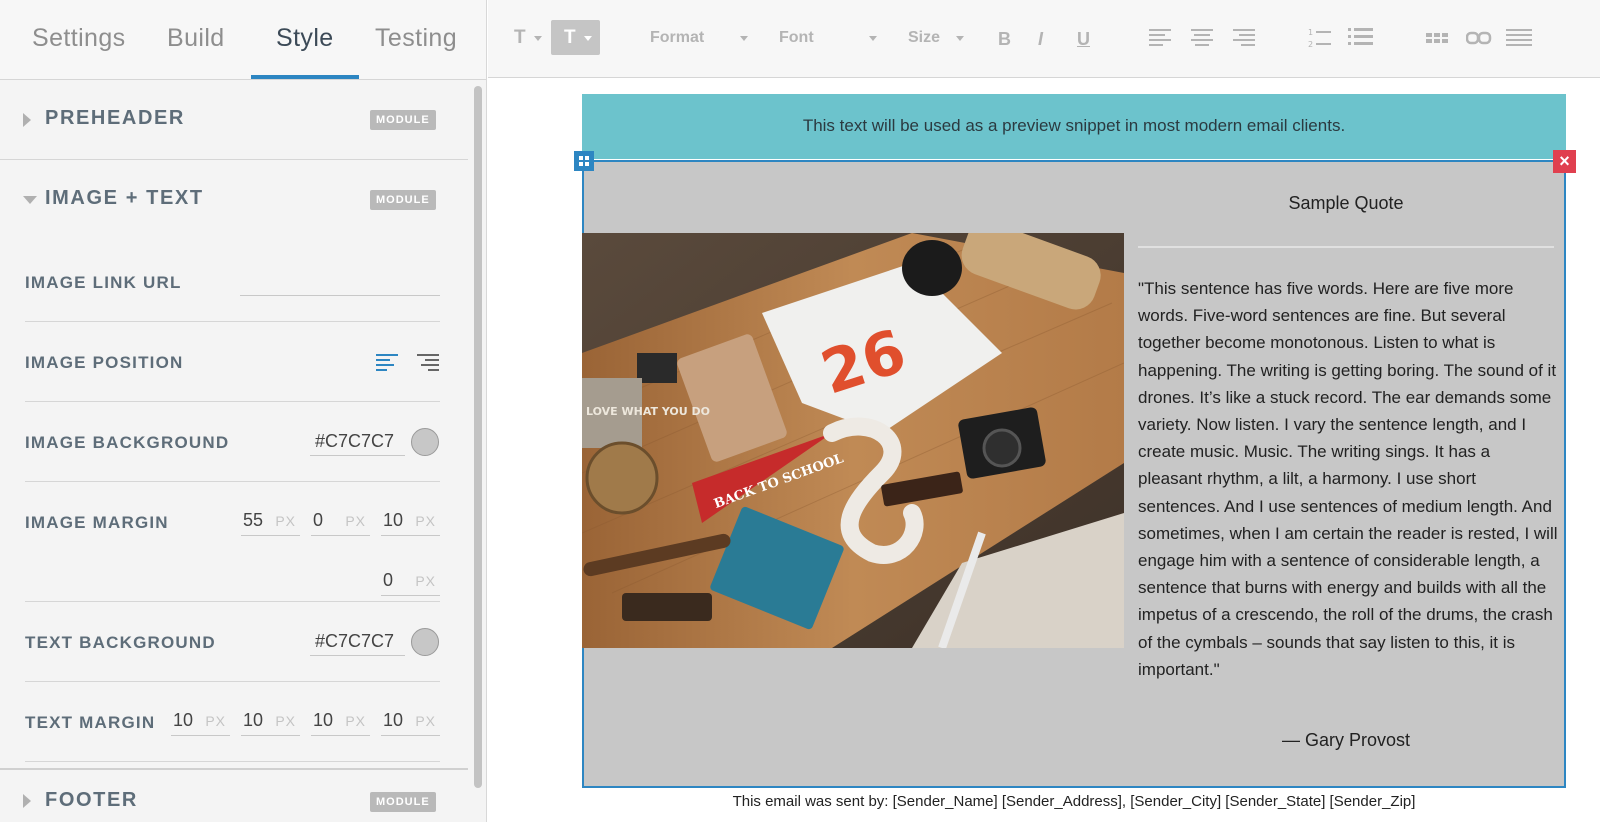 This screenshot has height=822, width=1600. Describe the element at coordinates (79, 38) in the screenshot. I see `tab-settings: Settings` at that location.